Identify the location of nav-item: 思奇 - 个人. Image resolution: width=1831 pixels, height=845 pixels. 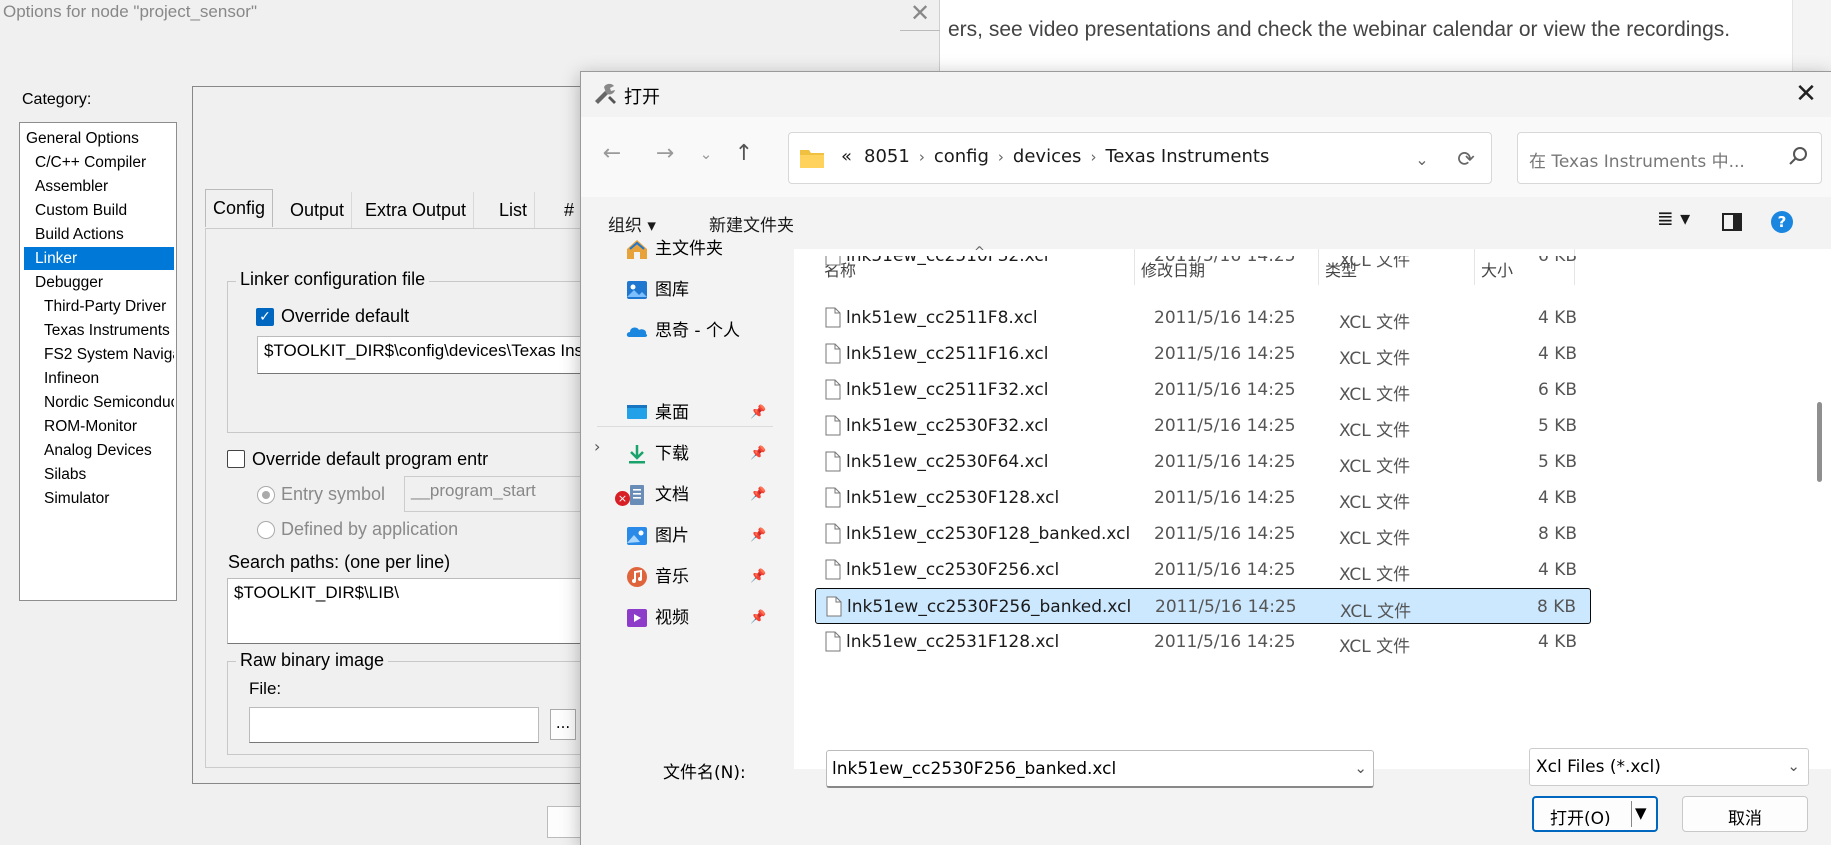
(697, 331).